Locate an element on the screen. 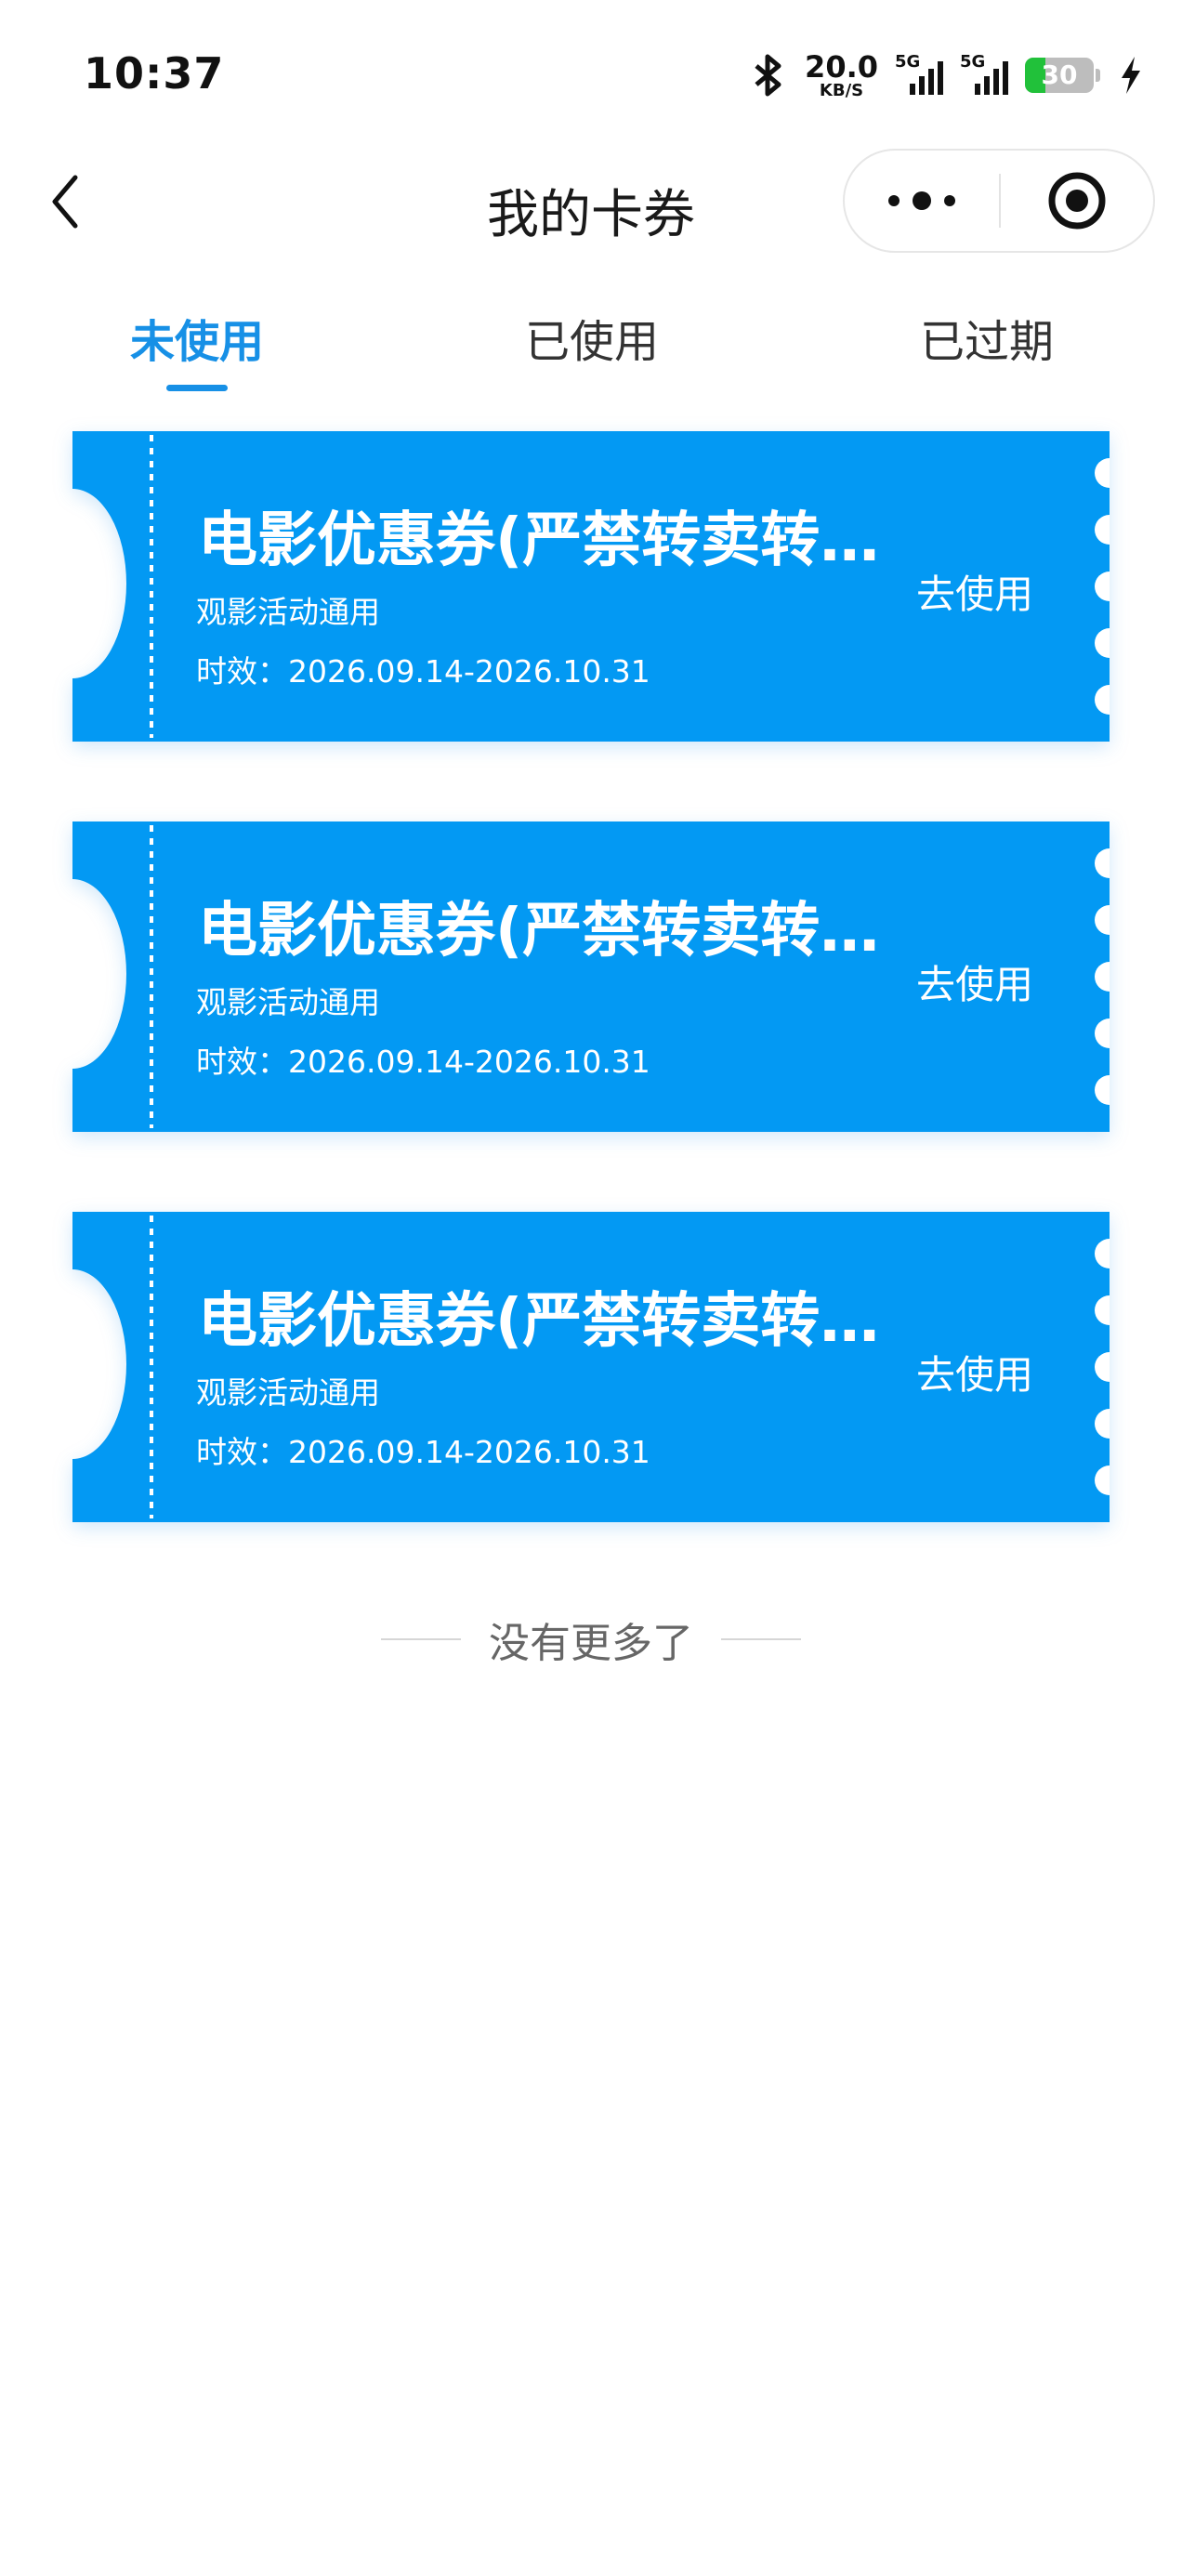  battery-level: 30 is located at coordinates (1059, 74).